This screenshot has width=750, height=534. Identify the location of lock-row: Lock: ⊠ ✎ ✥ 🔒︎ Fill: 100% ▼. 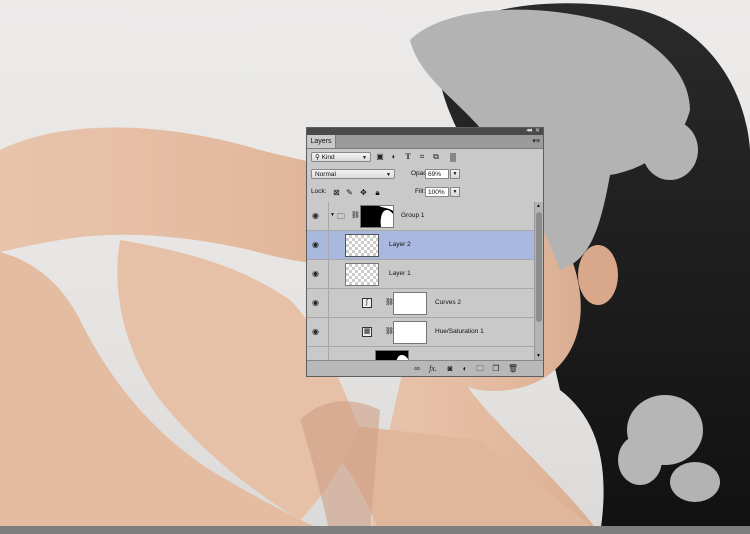
(425, 192).